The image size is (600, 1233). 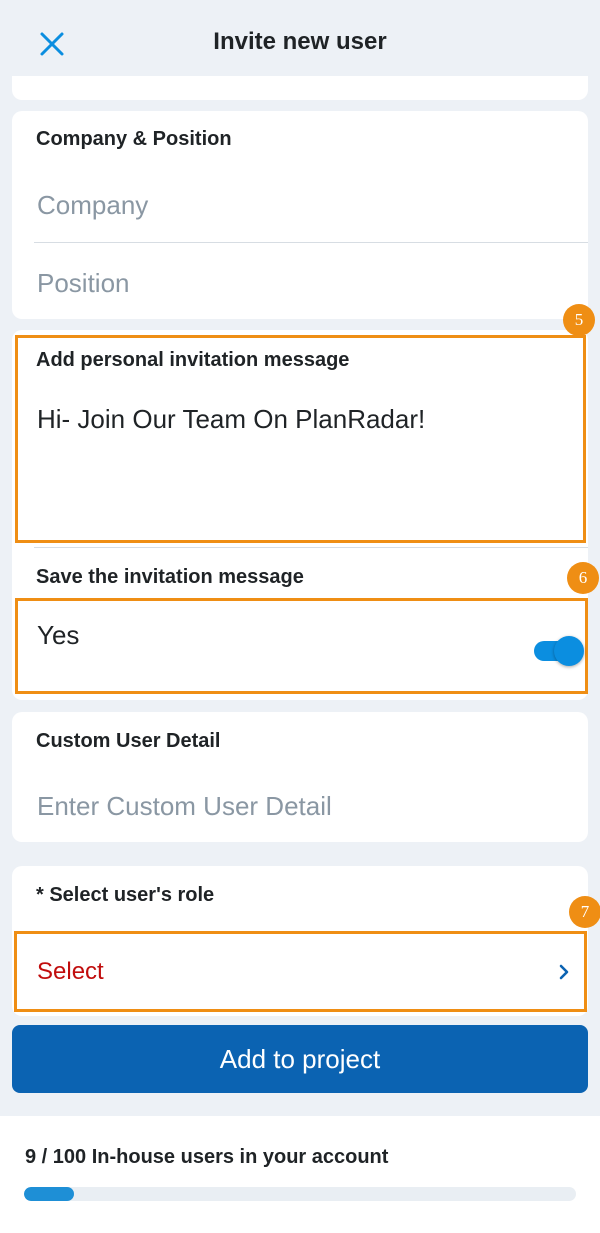 What do you see at coordinates (569, 651) in the screenshot?
I see `toggle-knob` at bounding box center [569, 651].